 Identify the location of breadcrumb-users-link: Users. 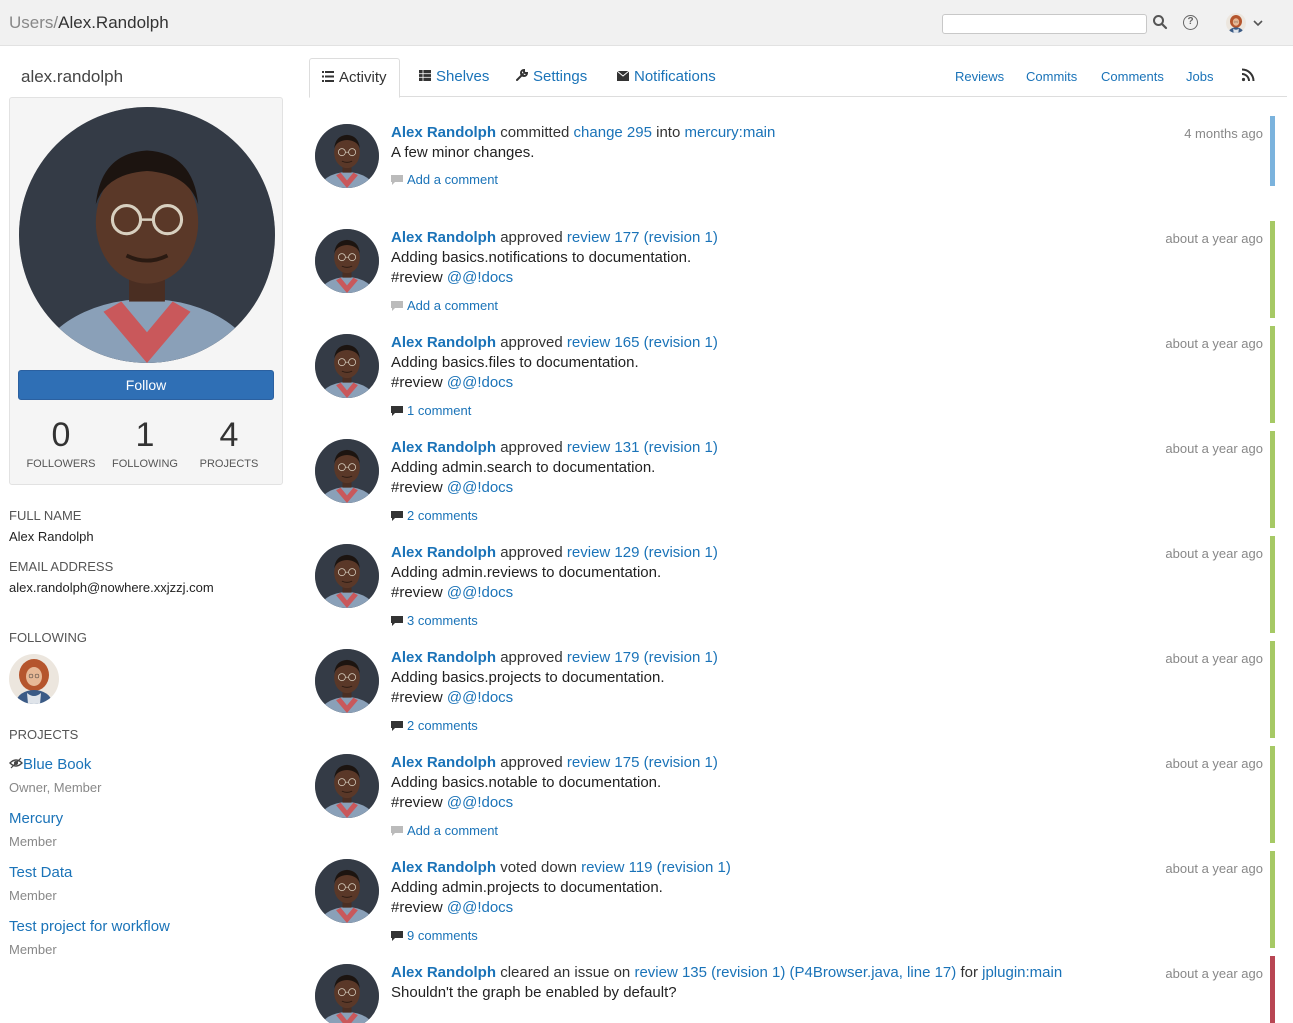
(31, 22).